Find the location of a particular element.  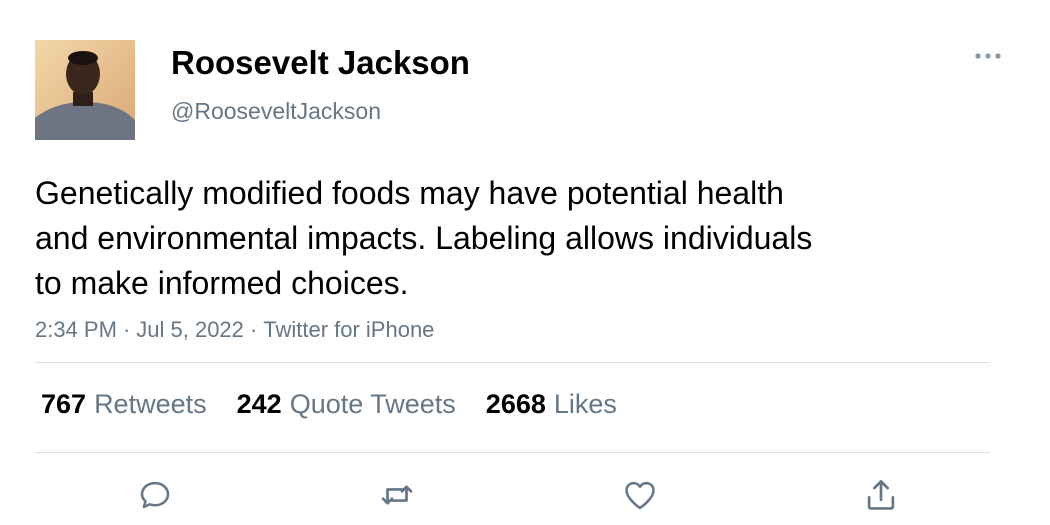

quote-tweets-stat: 242 Quote Tweets is located at coordinates (346, 404).